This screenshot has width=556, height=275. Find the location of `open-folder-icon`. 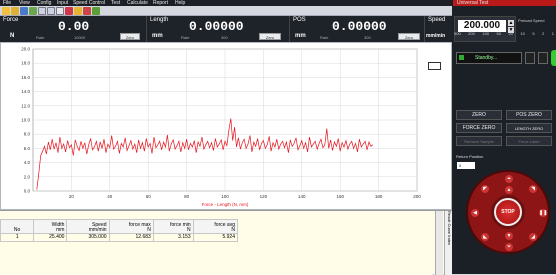

open-folder-icon is located at coordinates (15, 11).